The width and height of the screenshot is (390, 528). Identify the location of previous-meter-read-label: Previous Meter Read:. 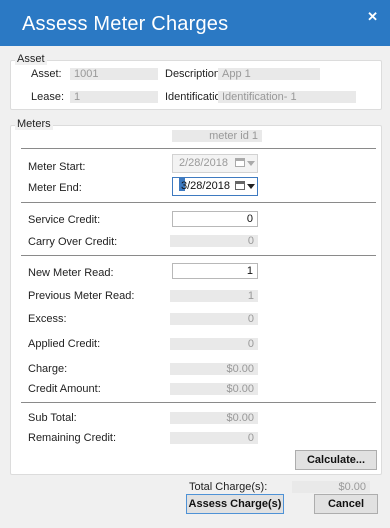
(81, 296).